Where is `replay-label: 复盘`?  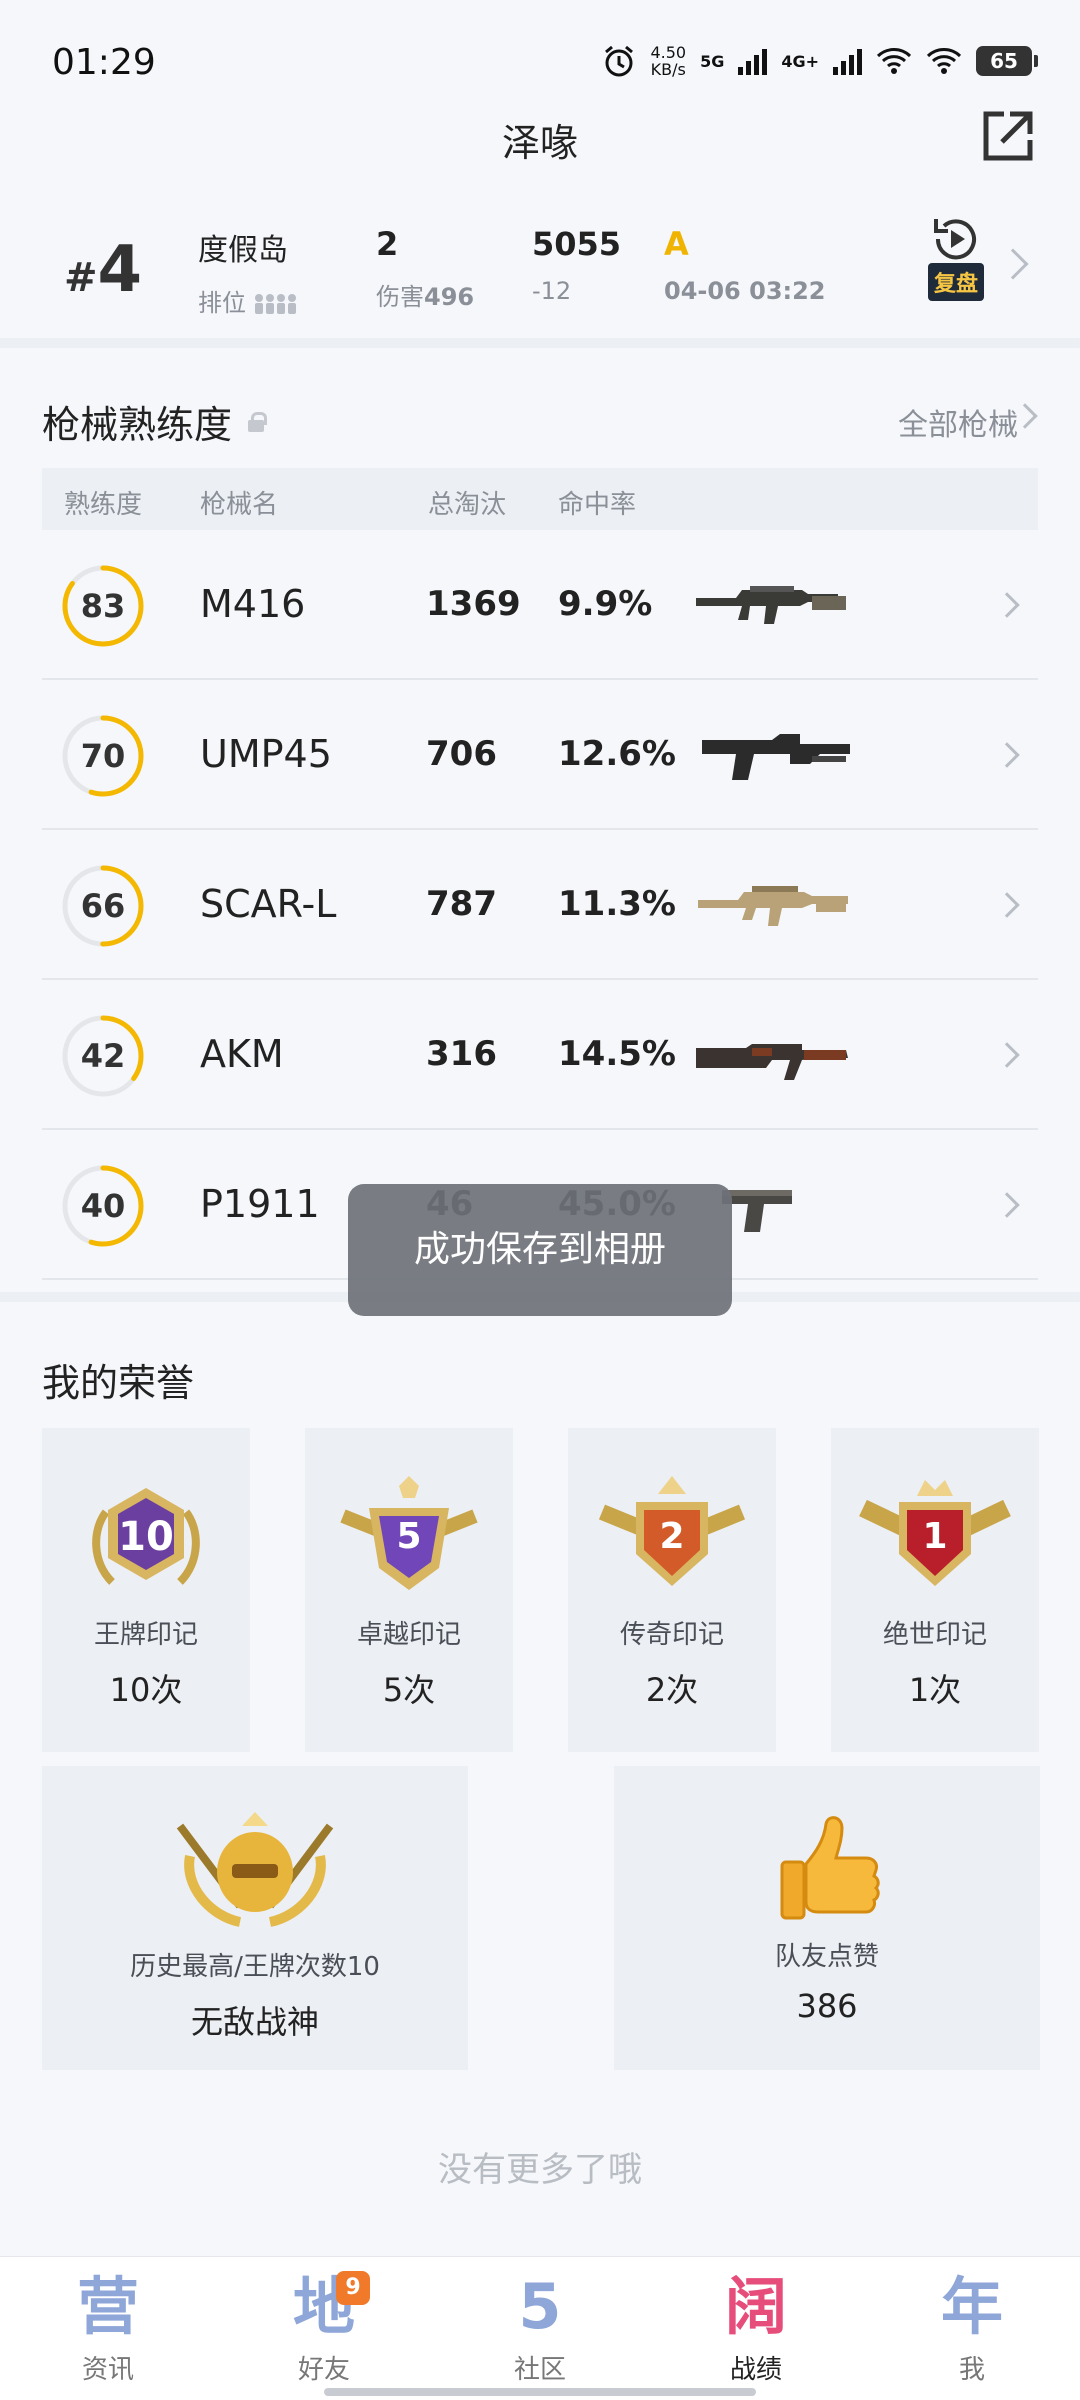
replay-label: 复盘 is located at coordinates (955, 282).